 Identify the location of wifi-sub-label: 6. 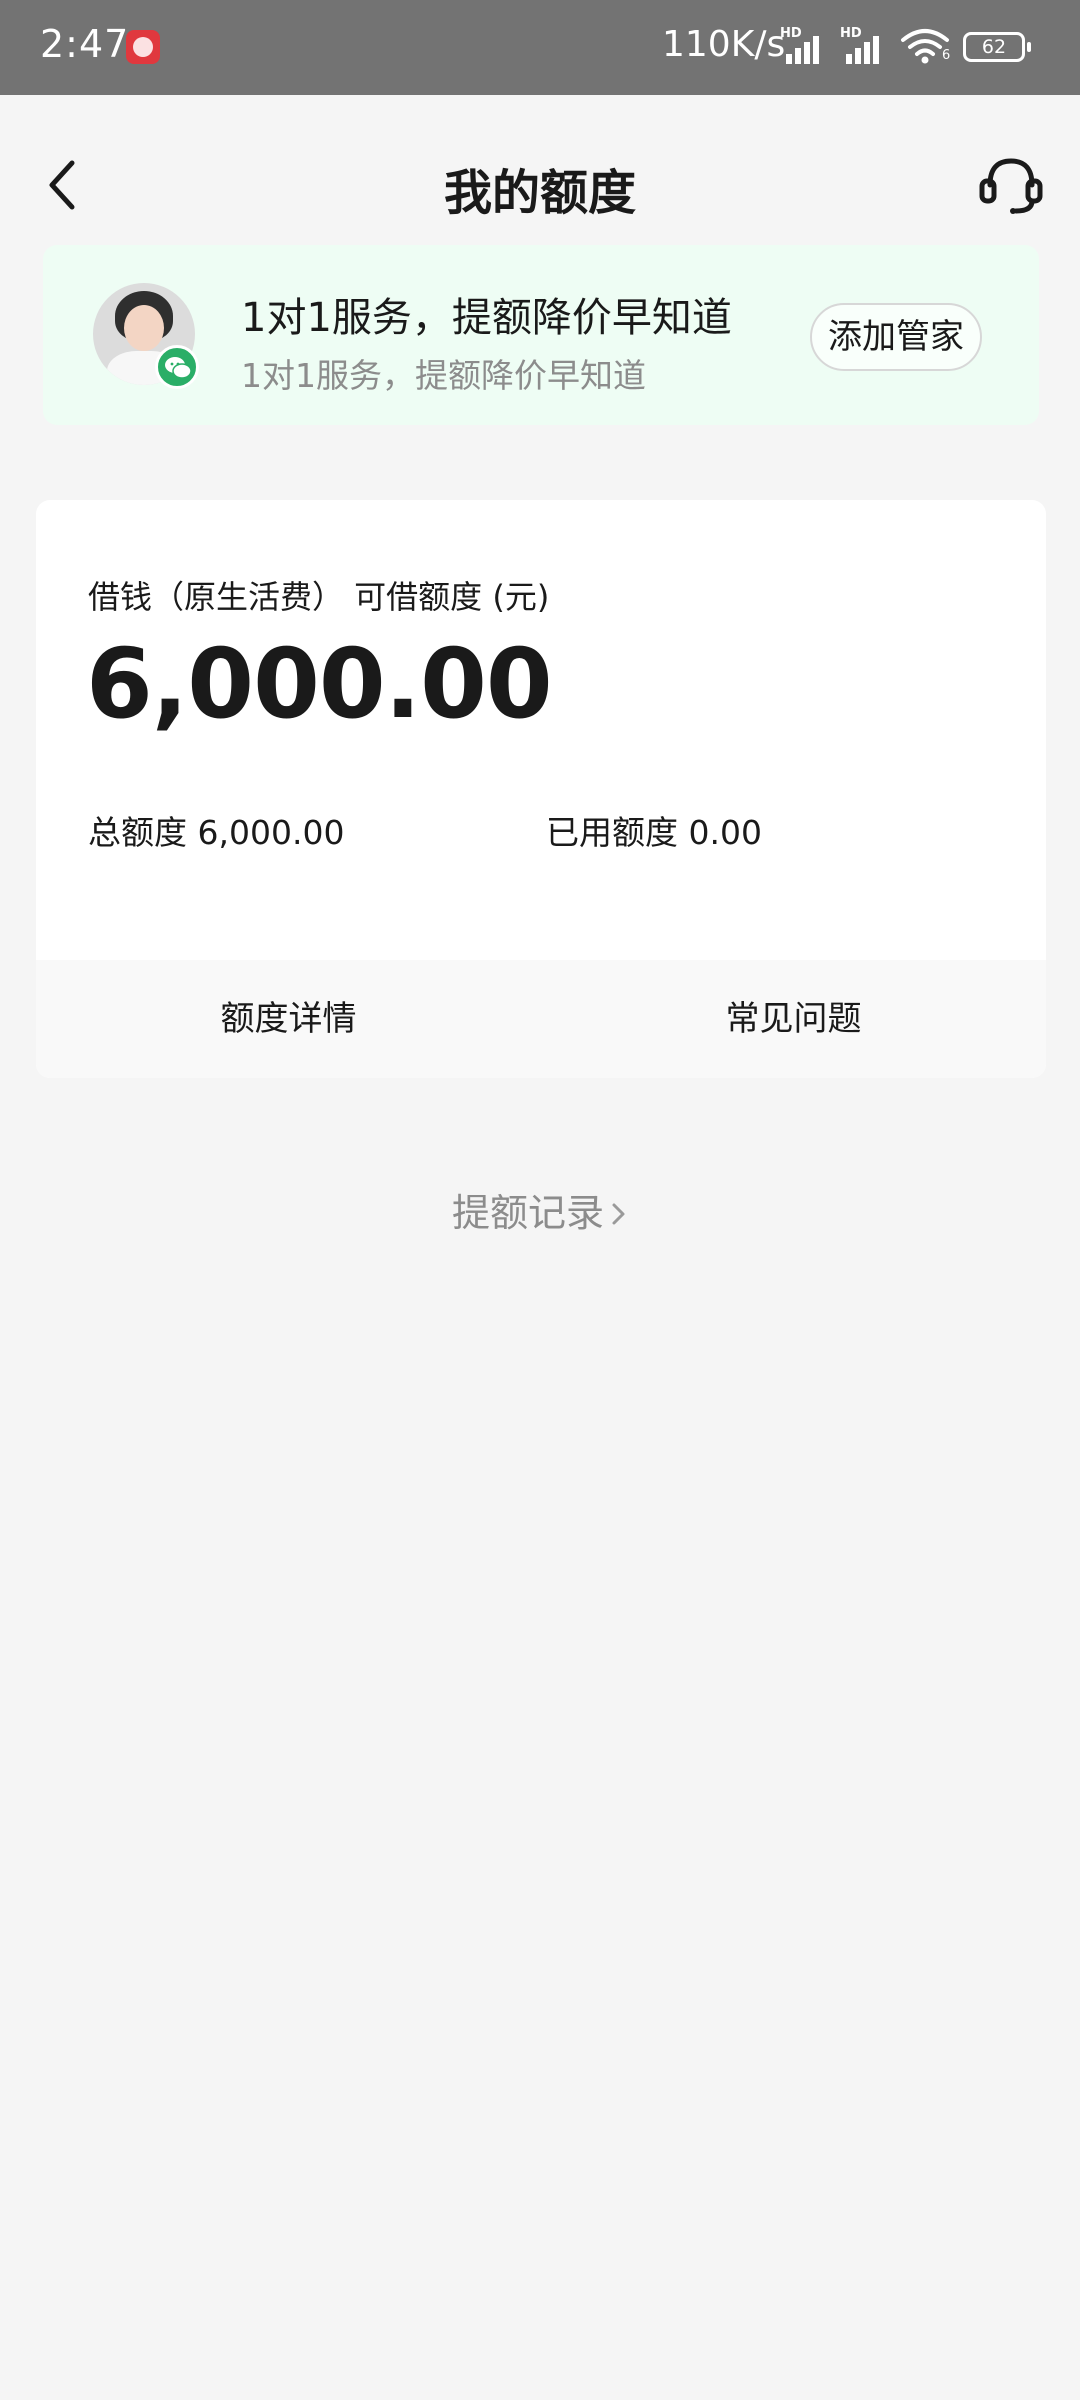
(946, 55).